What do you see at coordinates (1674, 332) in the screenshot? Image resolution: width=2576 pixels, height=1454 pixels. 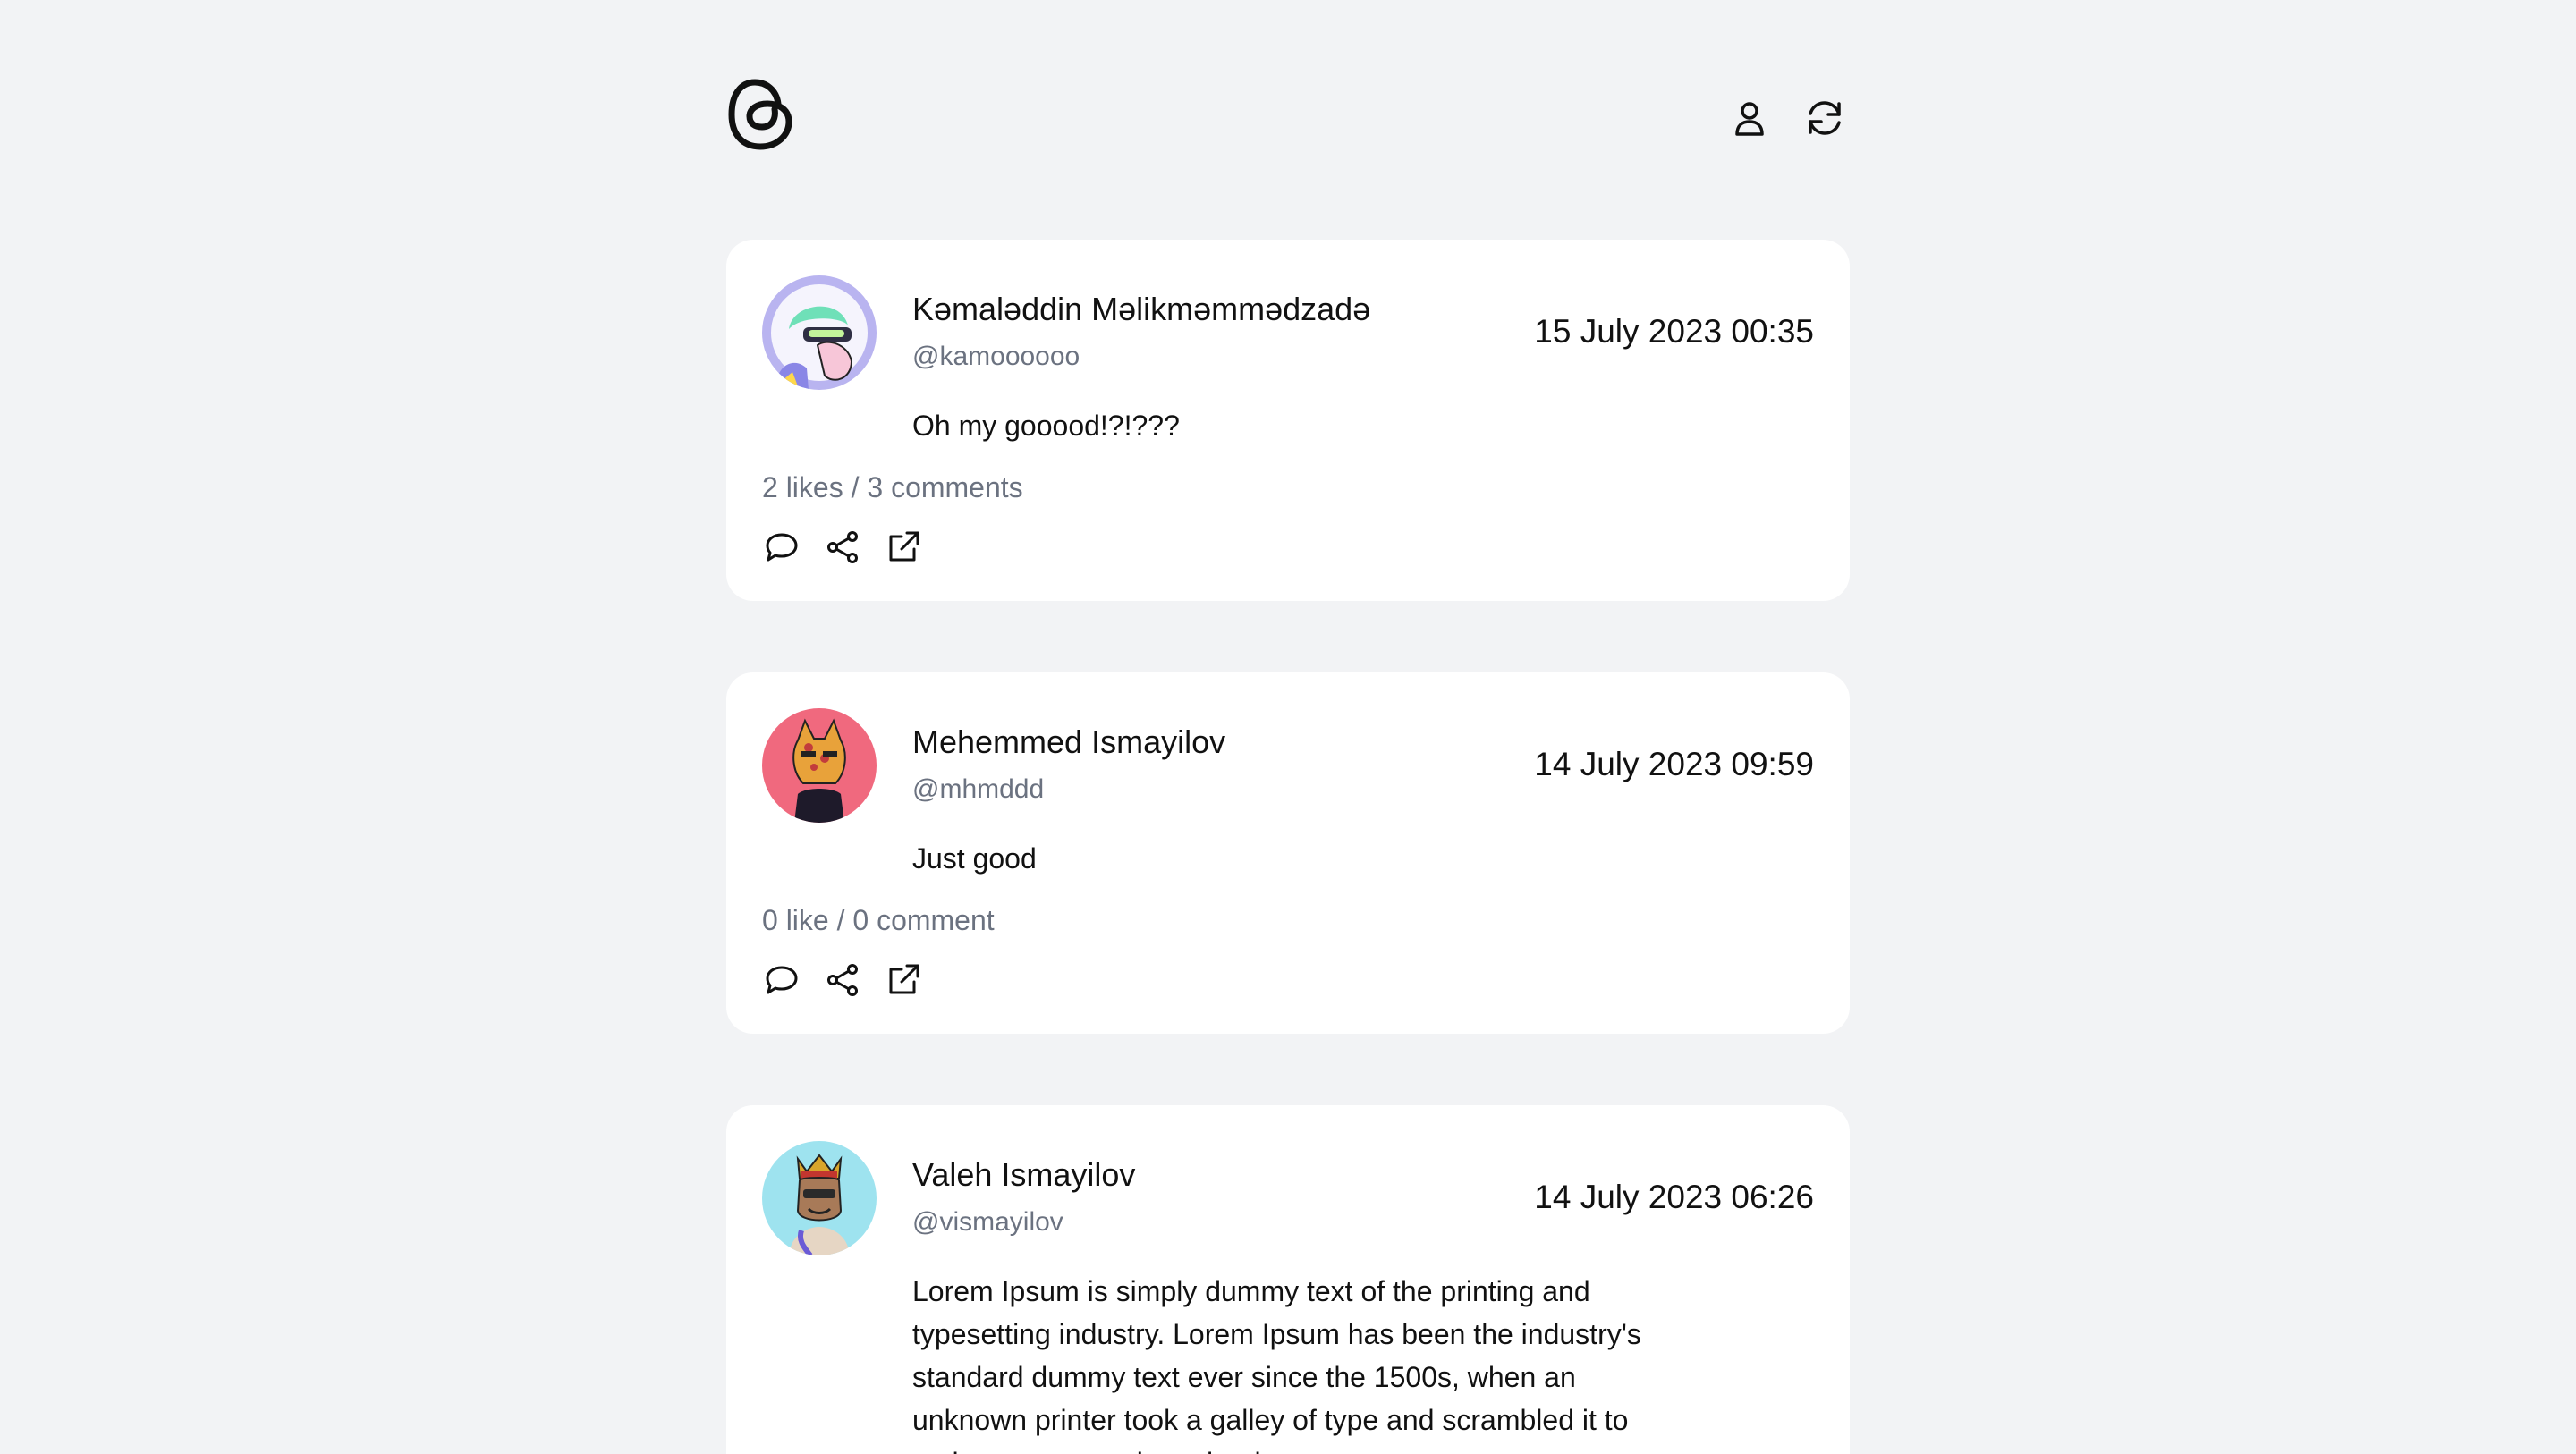 I see `post-date: 15 July 2023 00:35` at bounding box center [1674, 332].